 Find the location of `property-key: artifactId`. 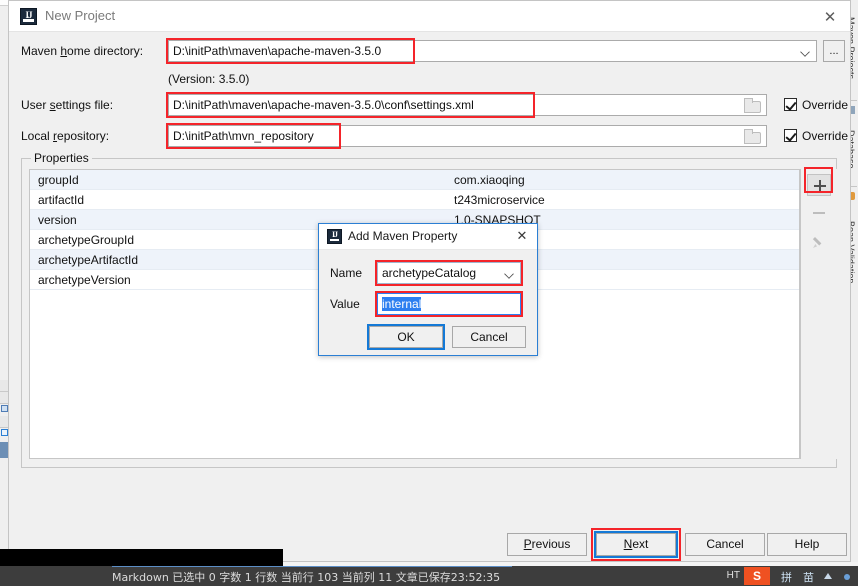

property-key: artifactId is located at coordinates (61, 200).